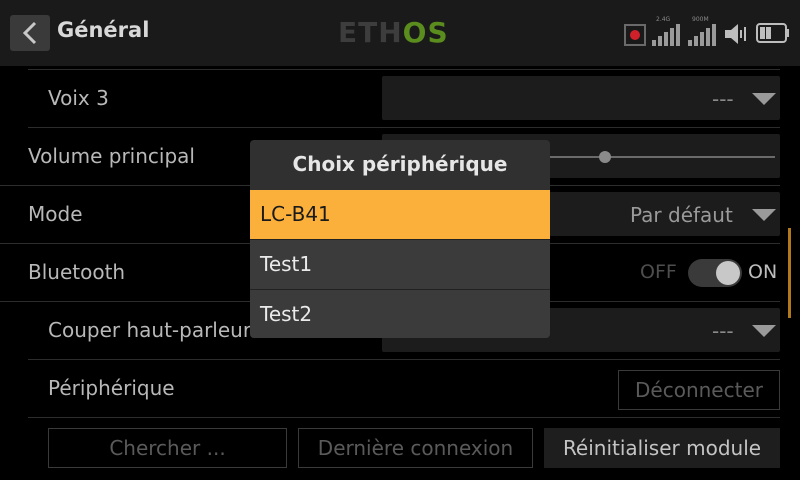 The width and height of the screenshot is (800, 480). What do you see at coordinates (150, 330) in the screenshot?
I see `couper-label: Couper haut-parleur` at bounding box center [150, 330].